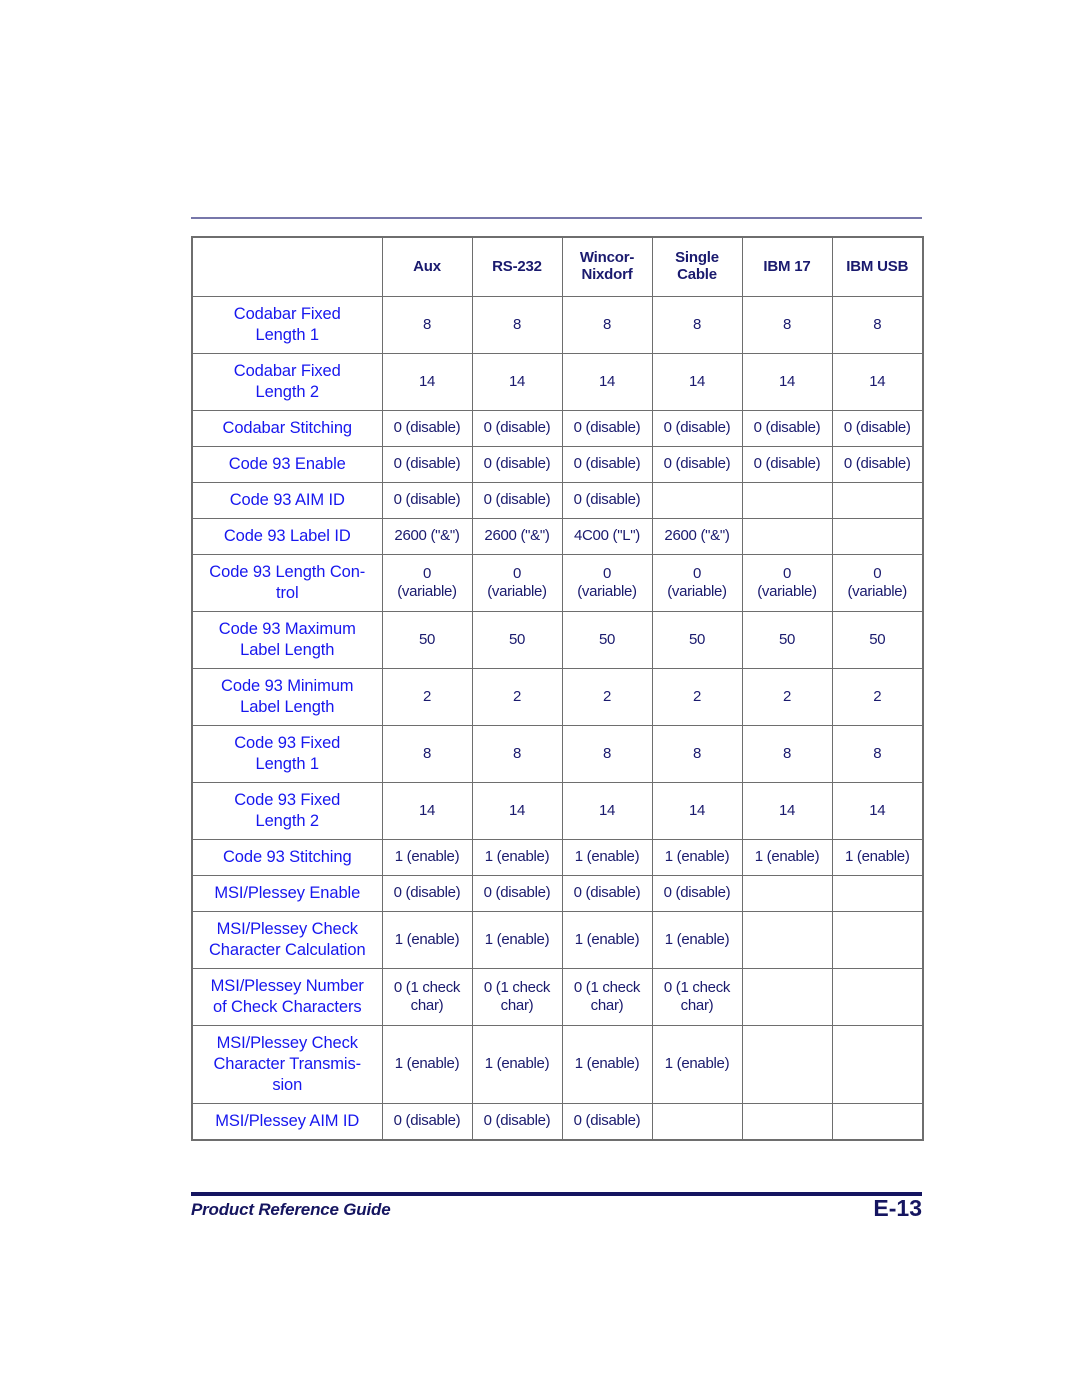  Describe the element at coordinates (287, 811) in the screenshot. I see `row-label: Code 93 Fixed Length 2` at that location.